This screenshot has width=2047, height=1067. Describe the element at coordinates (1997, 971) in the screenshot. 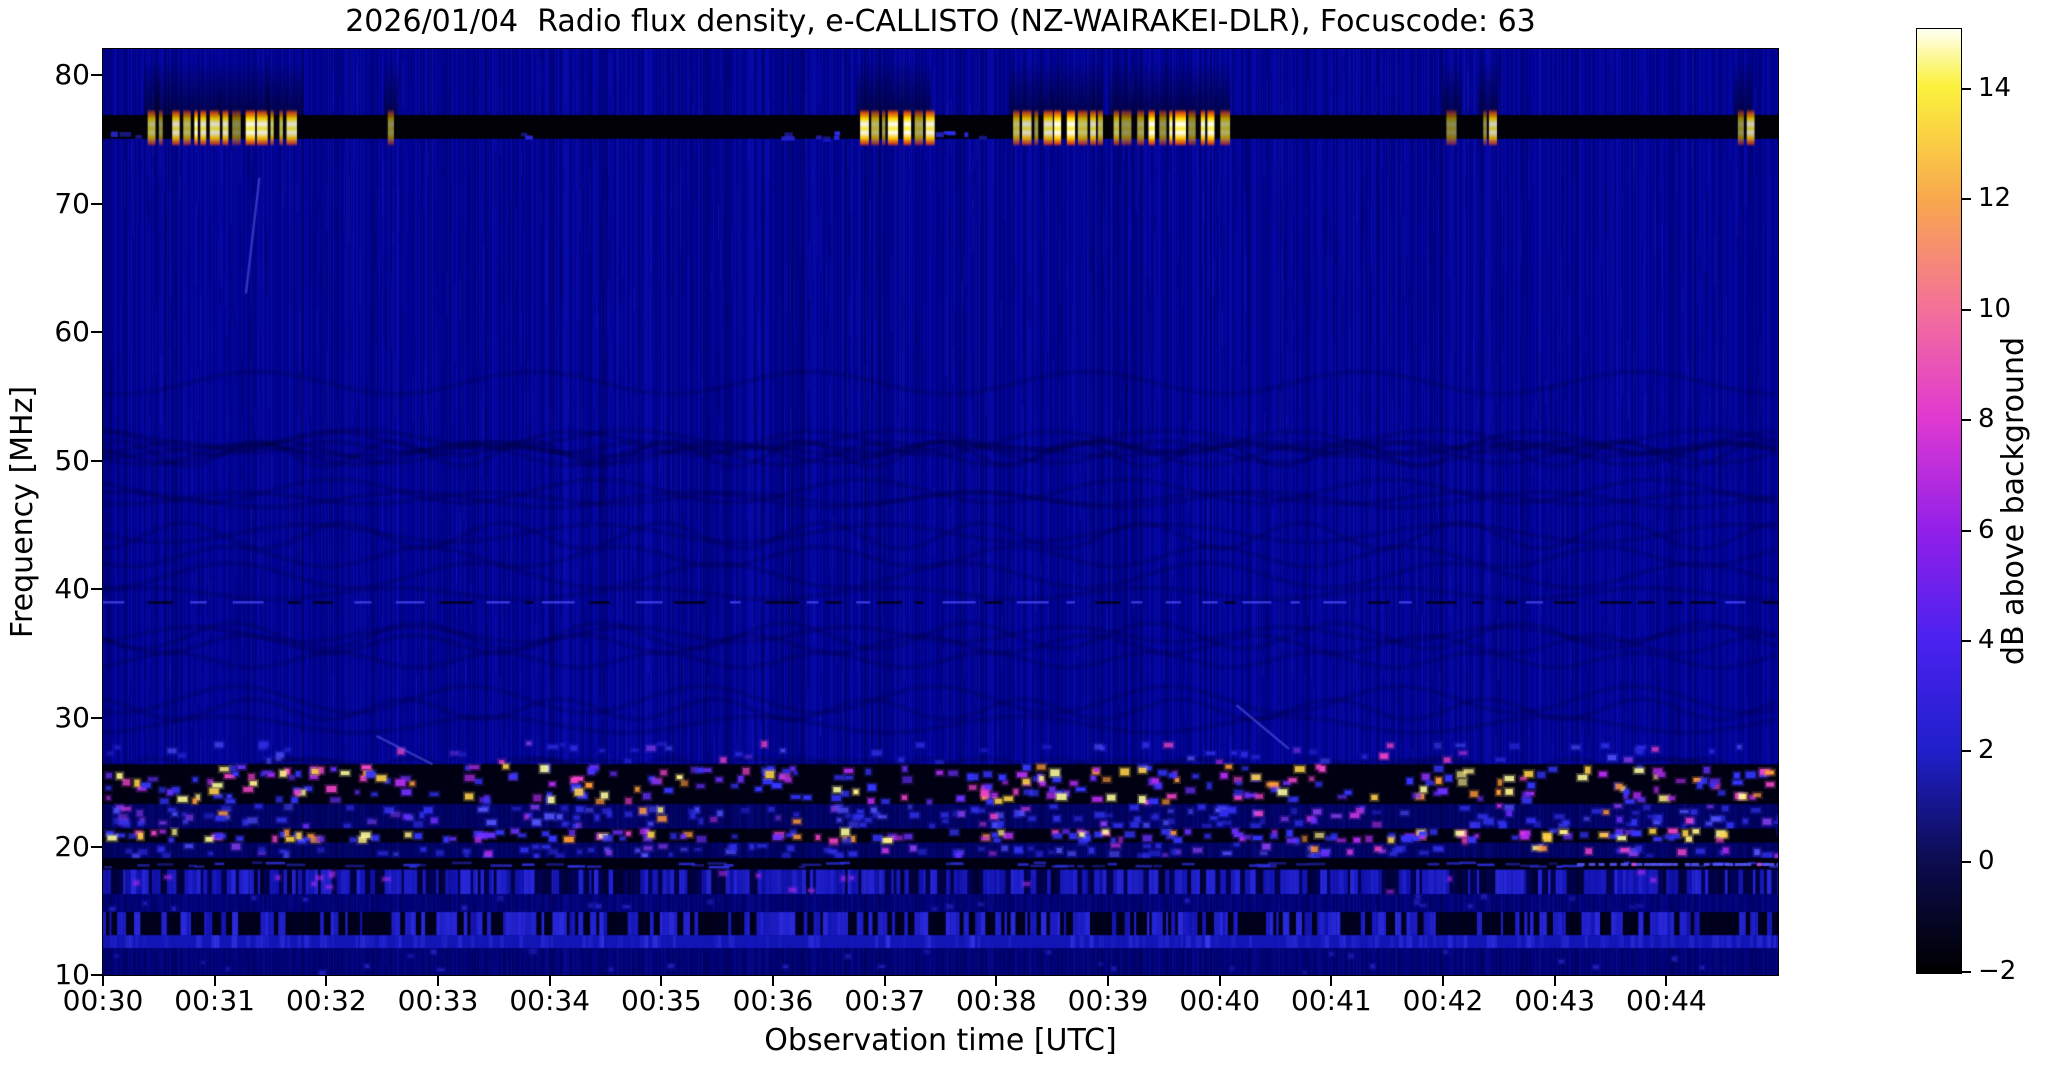

I see `colorbar-tick-label: −2` at that location.